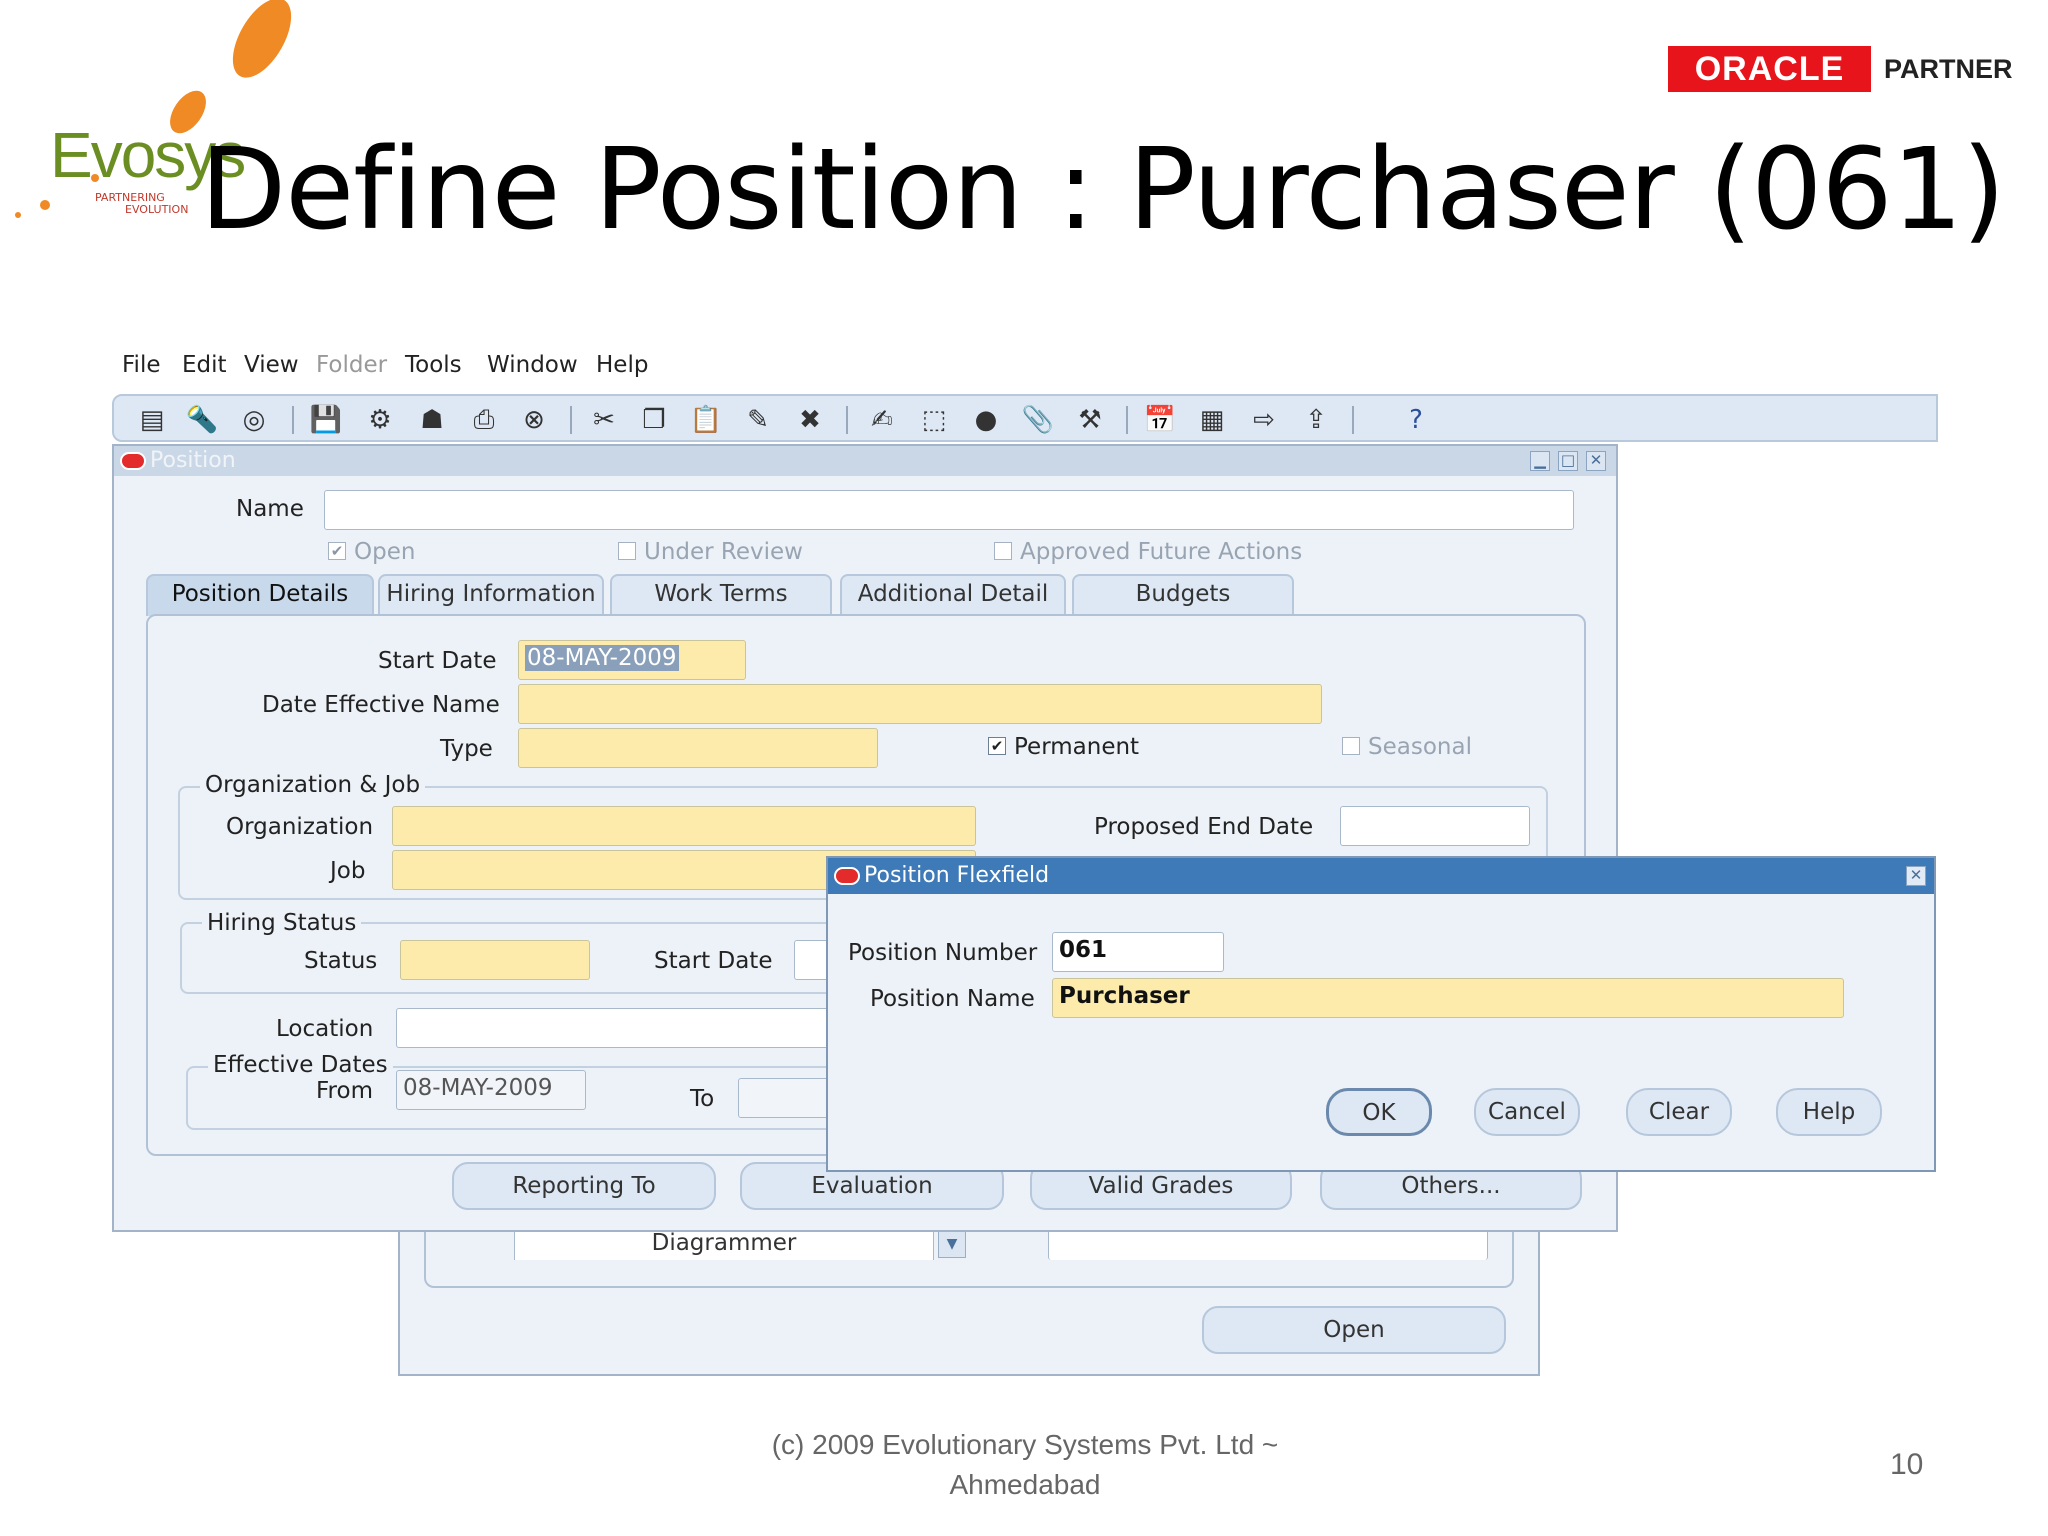 The image size is (2048, 1536). What do you see at coordinates (952, 1244) in the screenshot?
I see `chevron-down-icon: ▼` at bounding box center [952, 1244].